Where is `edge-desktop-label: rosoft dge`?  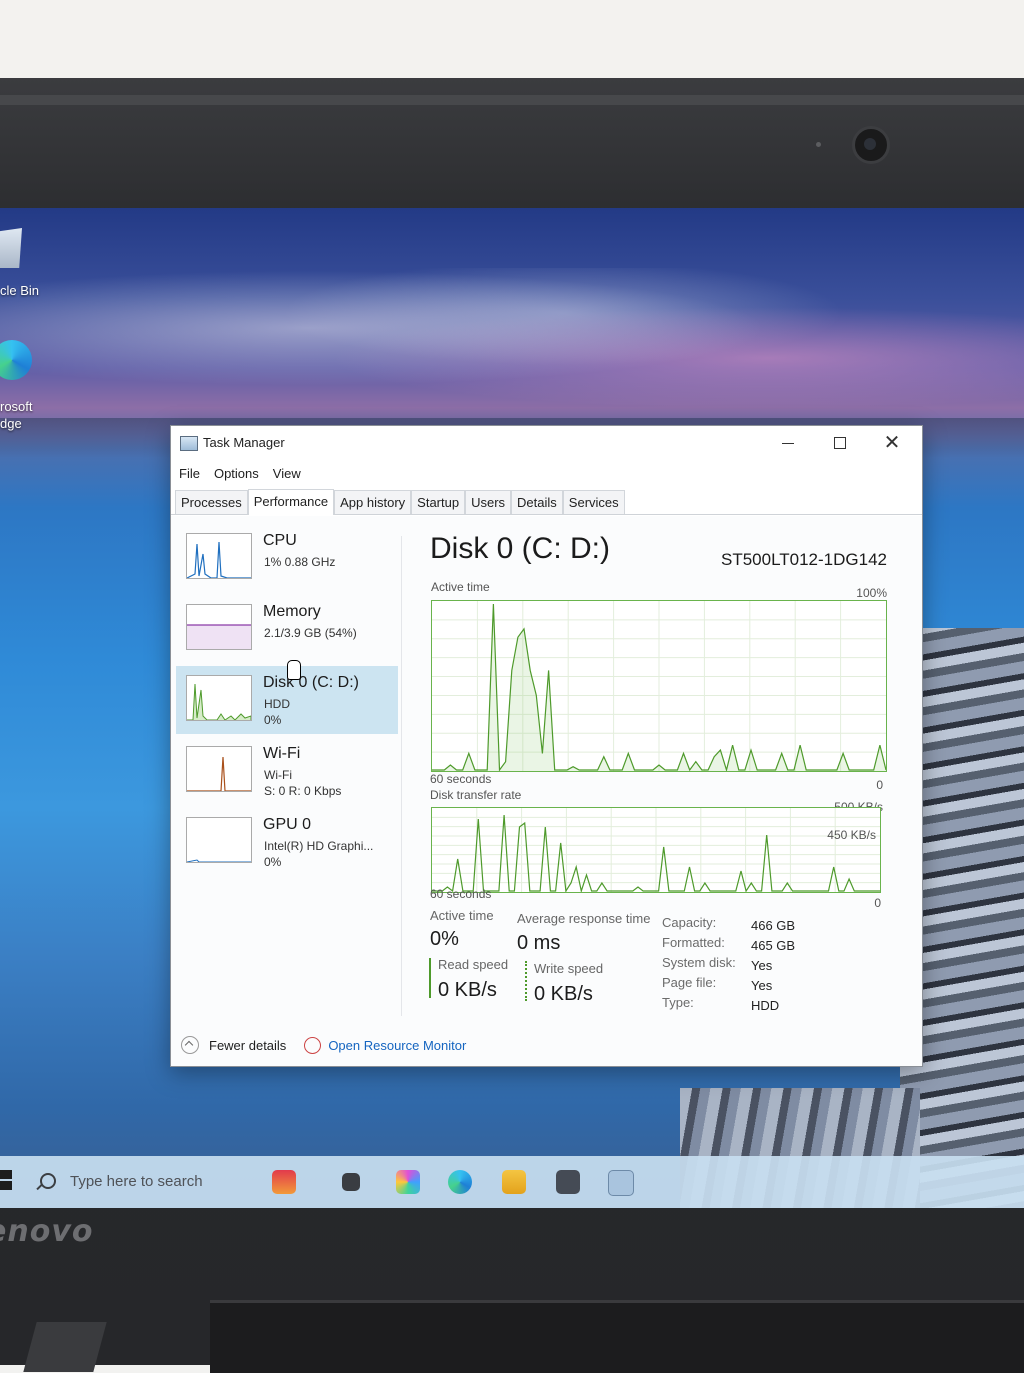
edge-desktop-label: rosoft dge is located at coordinates (16, 415).